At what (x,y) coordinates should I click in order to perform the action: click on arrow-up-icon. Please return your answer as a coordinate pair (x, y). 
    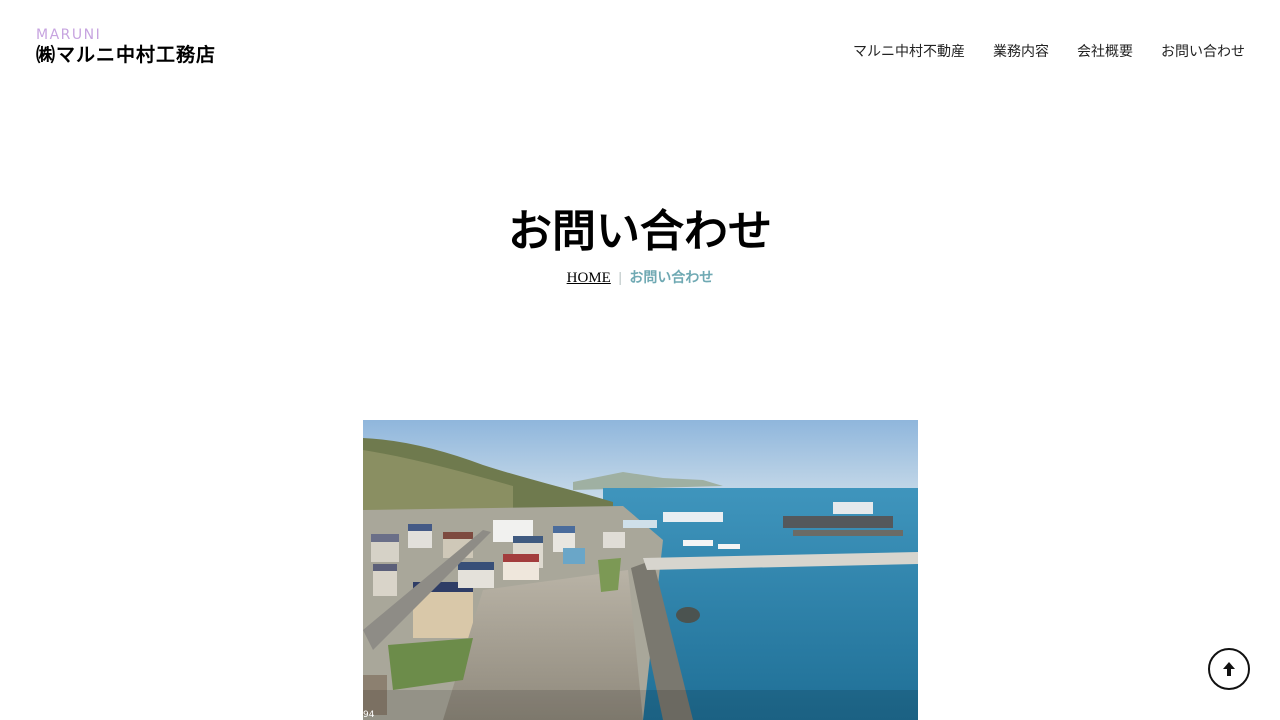
    Looking at the image, I should click on (1229, 669).